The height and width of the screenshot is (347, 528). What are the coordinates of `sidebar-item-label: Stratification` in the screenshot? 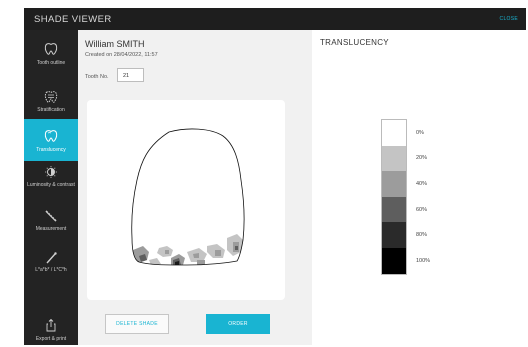 It's located at (51, 110).